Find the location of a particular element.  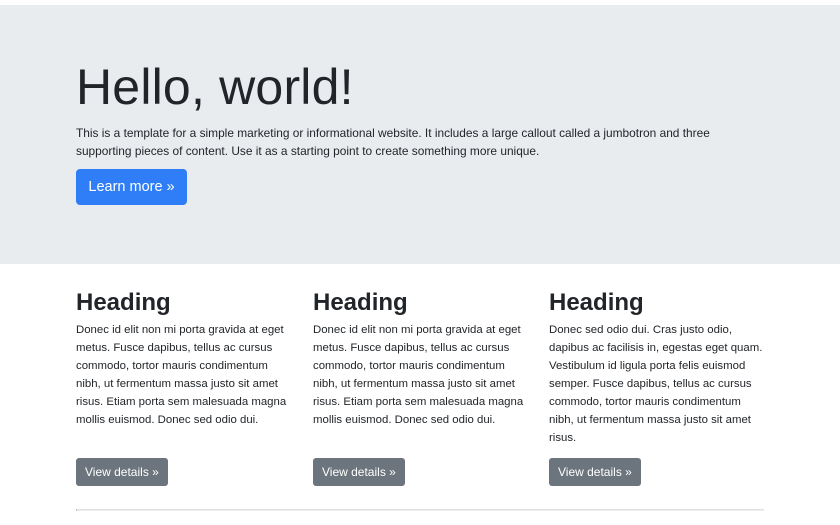

learn-more-button: Learn more » is located at coordinates (131, 187).